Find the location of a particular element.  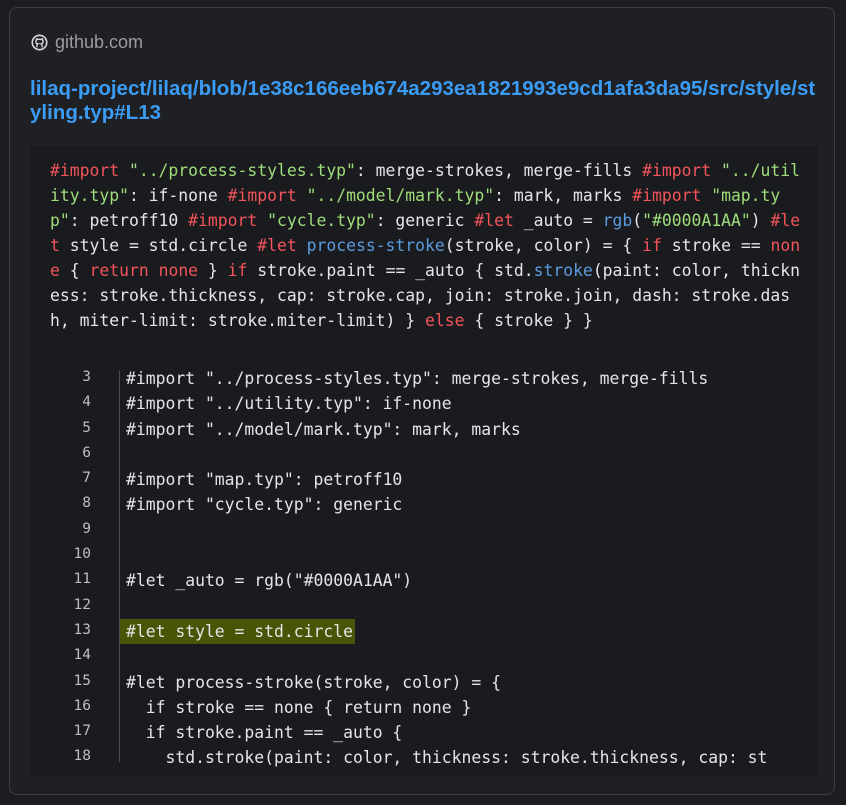

code-token: none is located at coordinates (178, 270).